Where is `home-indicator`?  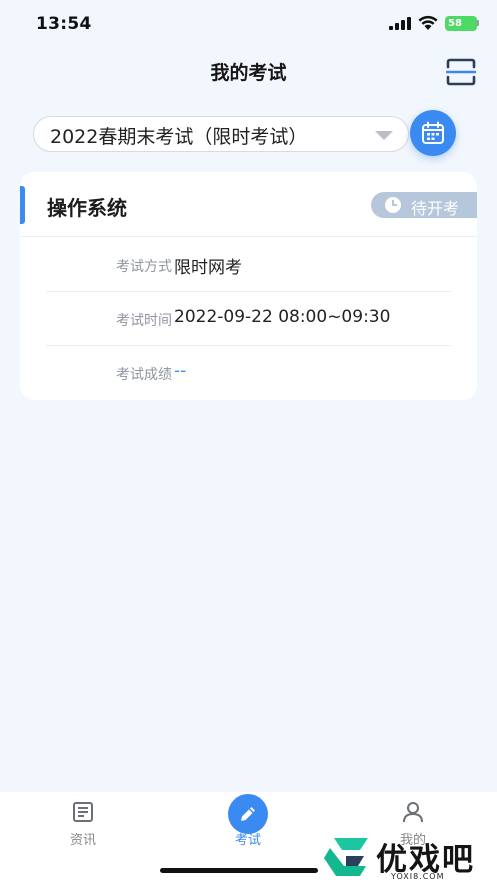 home-indicator is located at coordinates (239, 870).